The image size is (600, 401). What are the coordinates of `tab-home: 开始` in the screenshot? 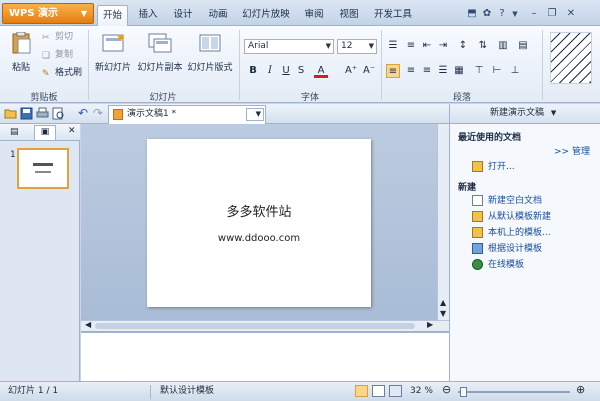 It's located at (112, 15).